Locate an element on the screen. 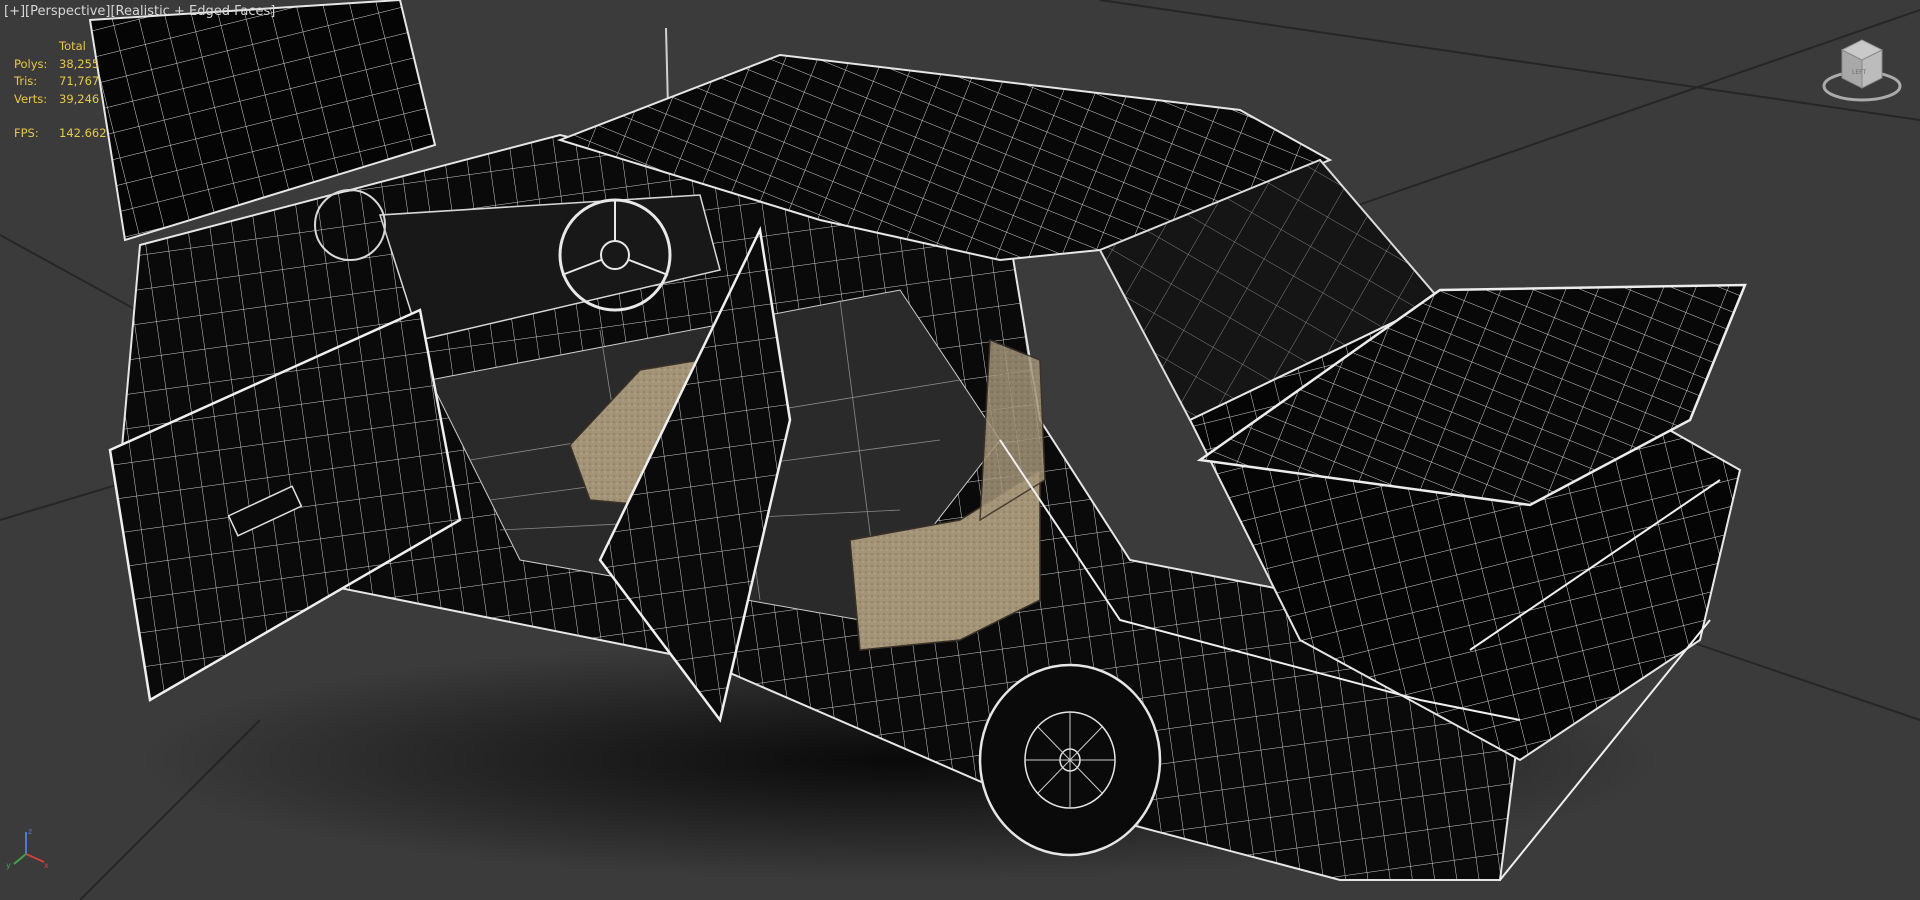 The width and height of the screenshot is (1920, 900). viewport-shading-menu: [Realistic + Edged Faces] is located at coordinates (192, 11).